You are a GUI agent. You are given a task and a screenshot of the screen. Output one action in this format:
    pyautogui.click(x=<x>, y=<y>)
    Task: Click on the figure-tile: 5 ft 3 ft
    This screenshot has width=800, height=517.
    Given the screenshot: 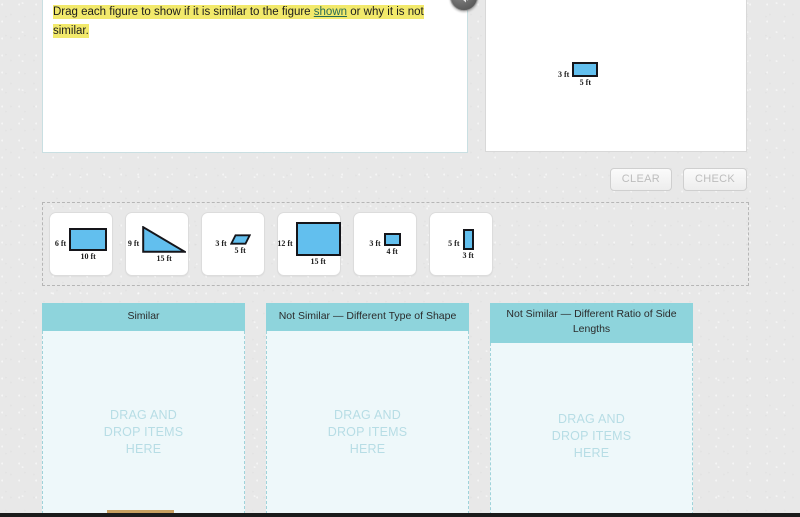 What is the action you would take?
    pyautogui.click(x=461, y=244)
    